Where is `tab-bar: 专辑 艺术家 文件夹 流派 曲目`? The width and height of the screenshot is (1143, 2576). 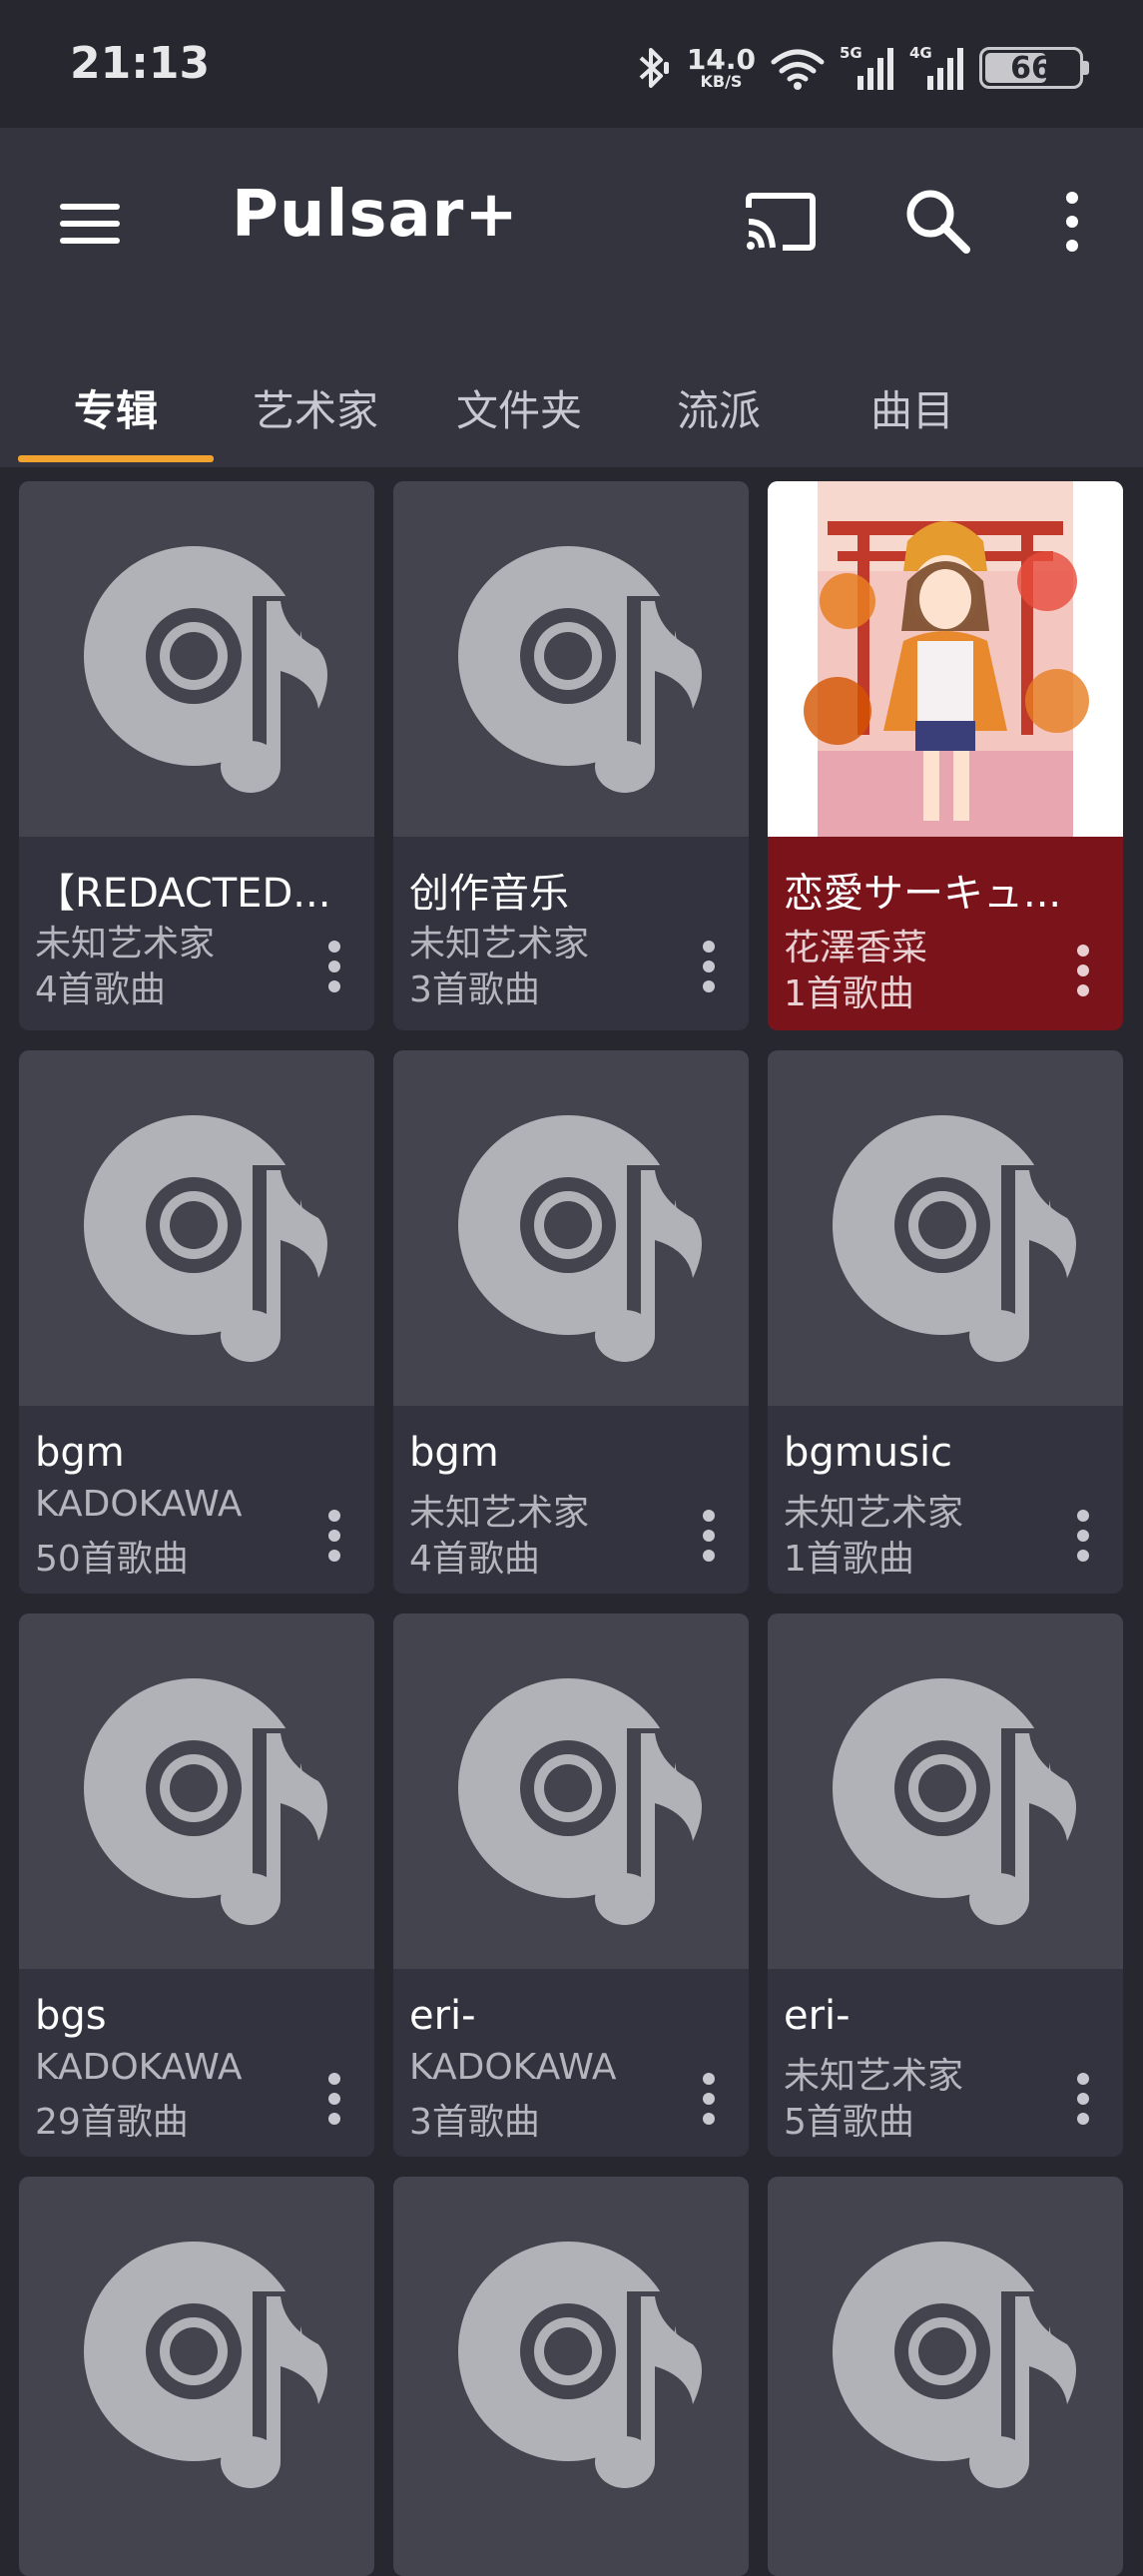 tab-bar: 专辑 艺术家 文件夹 流派 曲目 is located at coordinates (571, 407).